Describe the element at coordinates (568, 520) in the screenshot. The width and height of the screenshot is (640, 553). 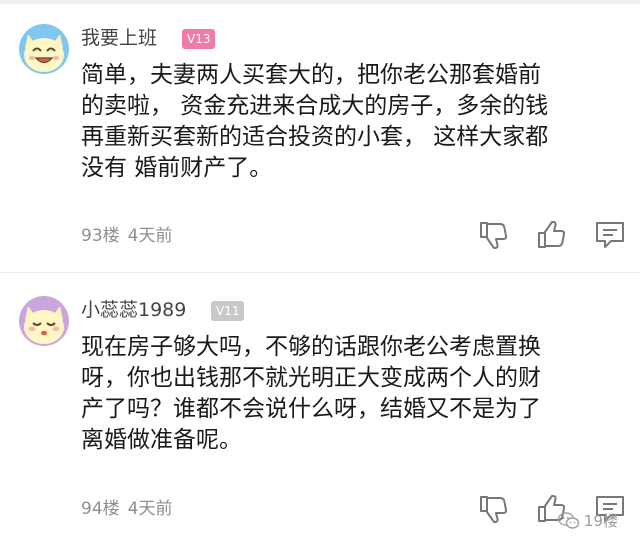
I see `wechat-icon` at that location.